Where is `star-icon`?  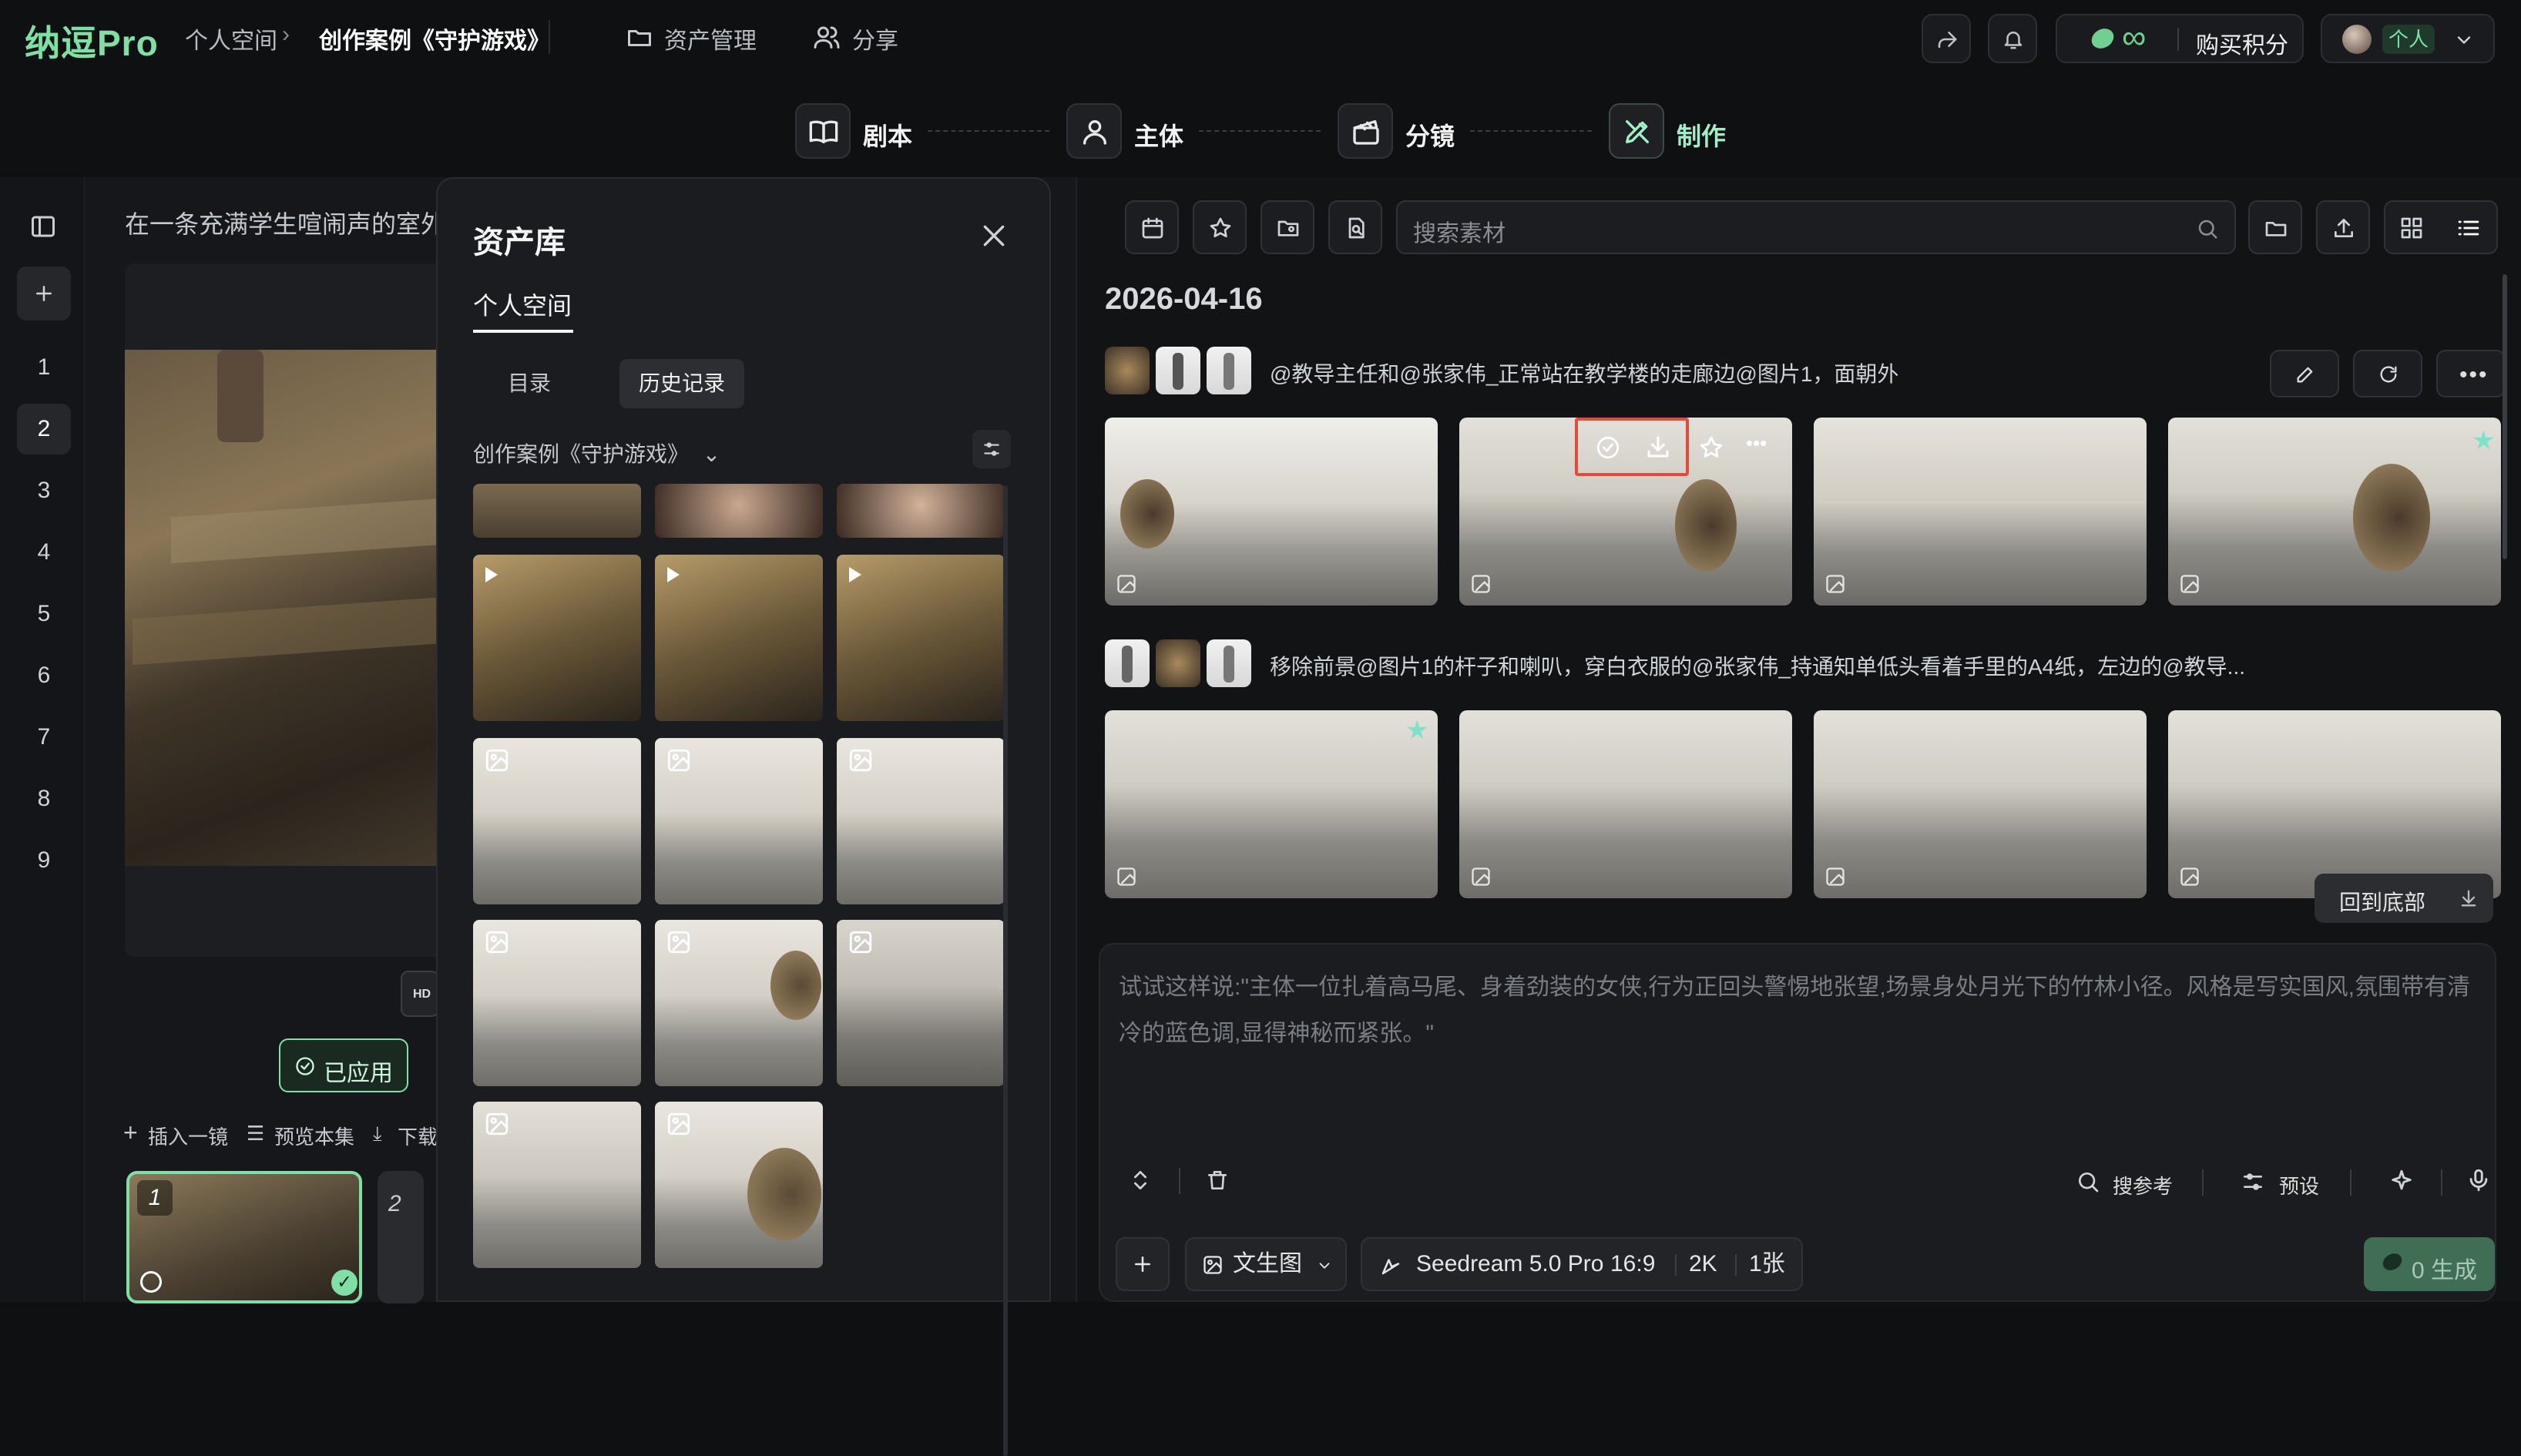 star-icon is located at coordinates (1711, 447).